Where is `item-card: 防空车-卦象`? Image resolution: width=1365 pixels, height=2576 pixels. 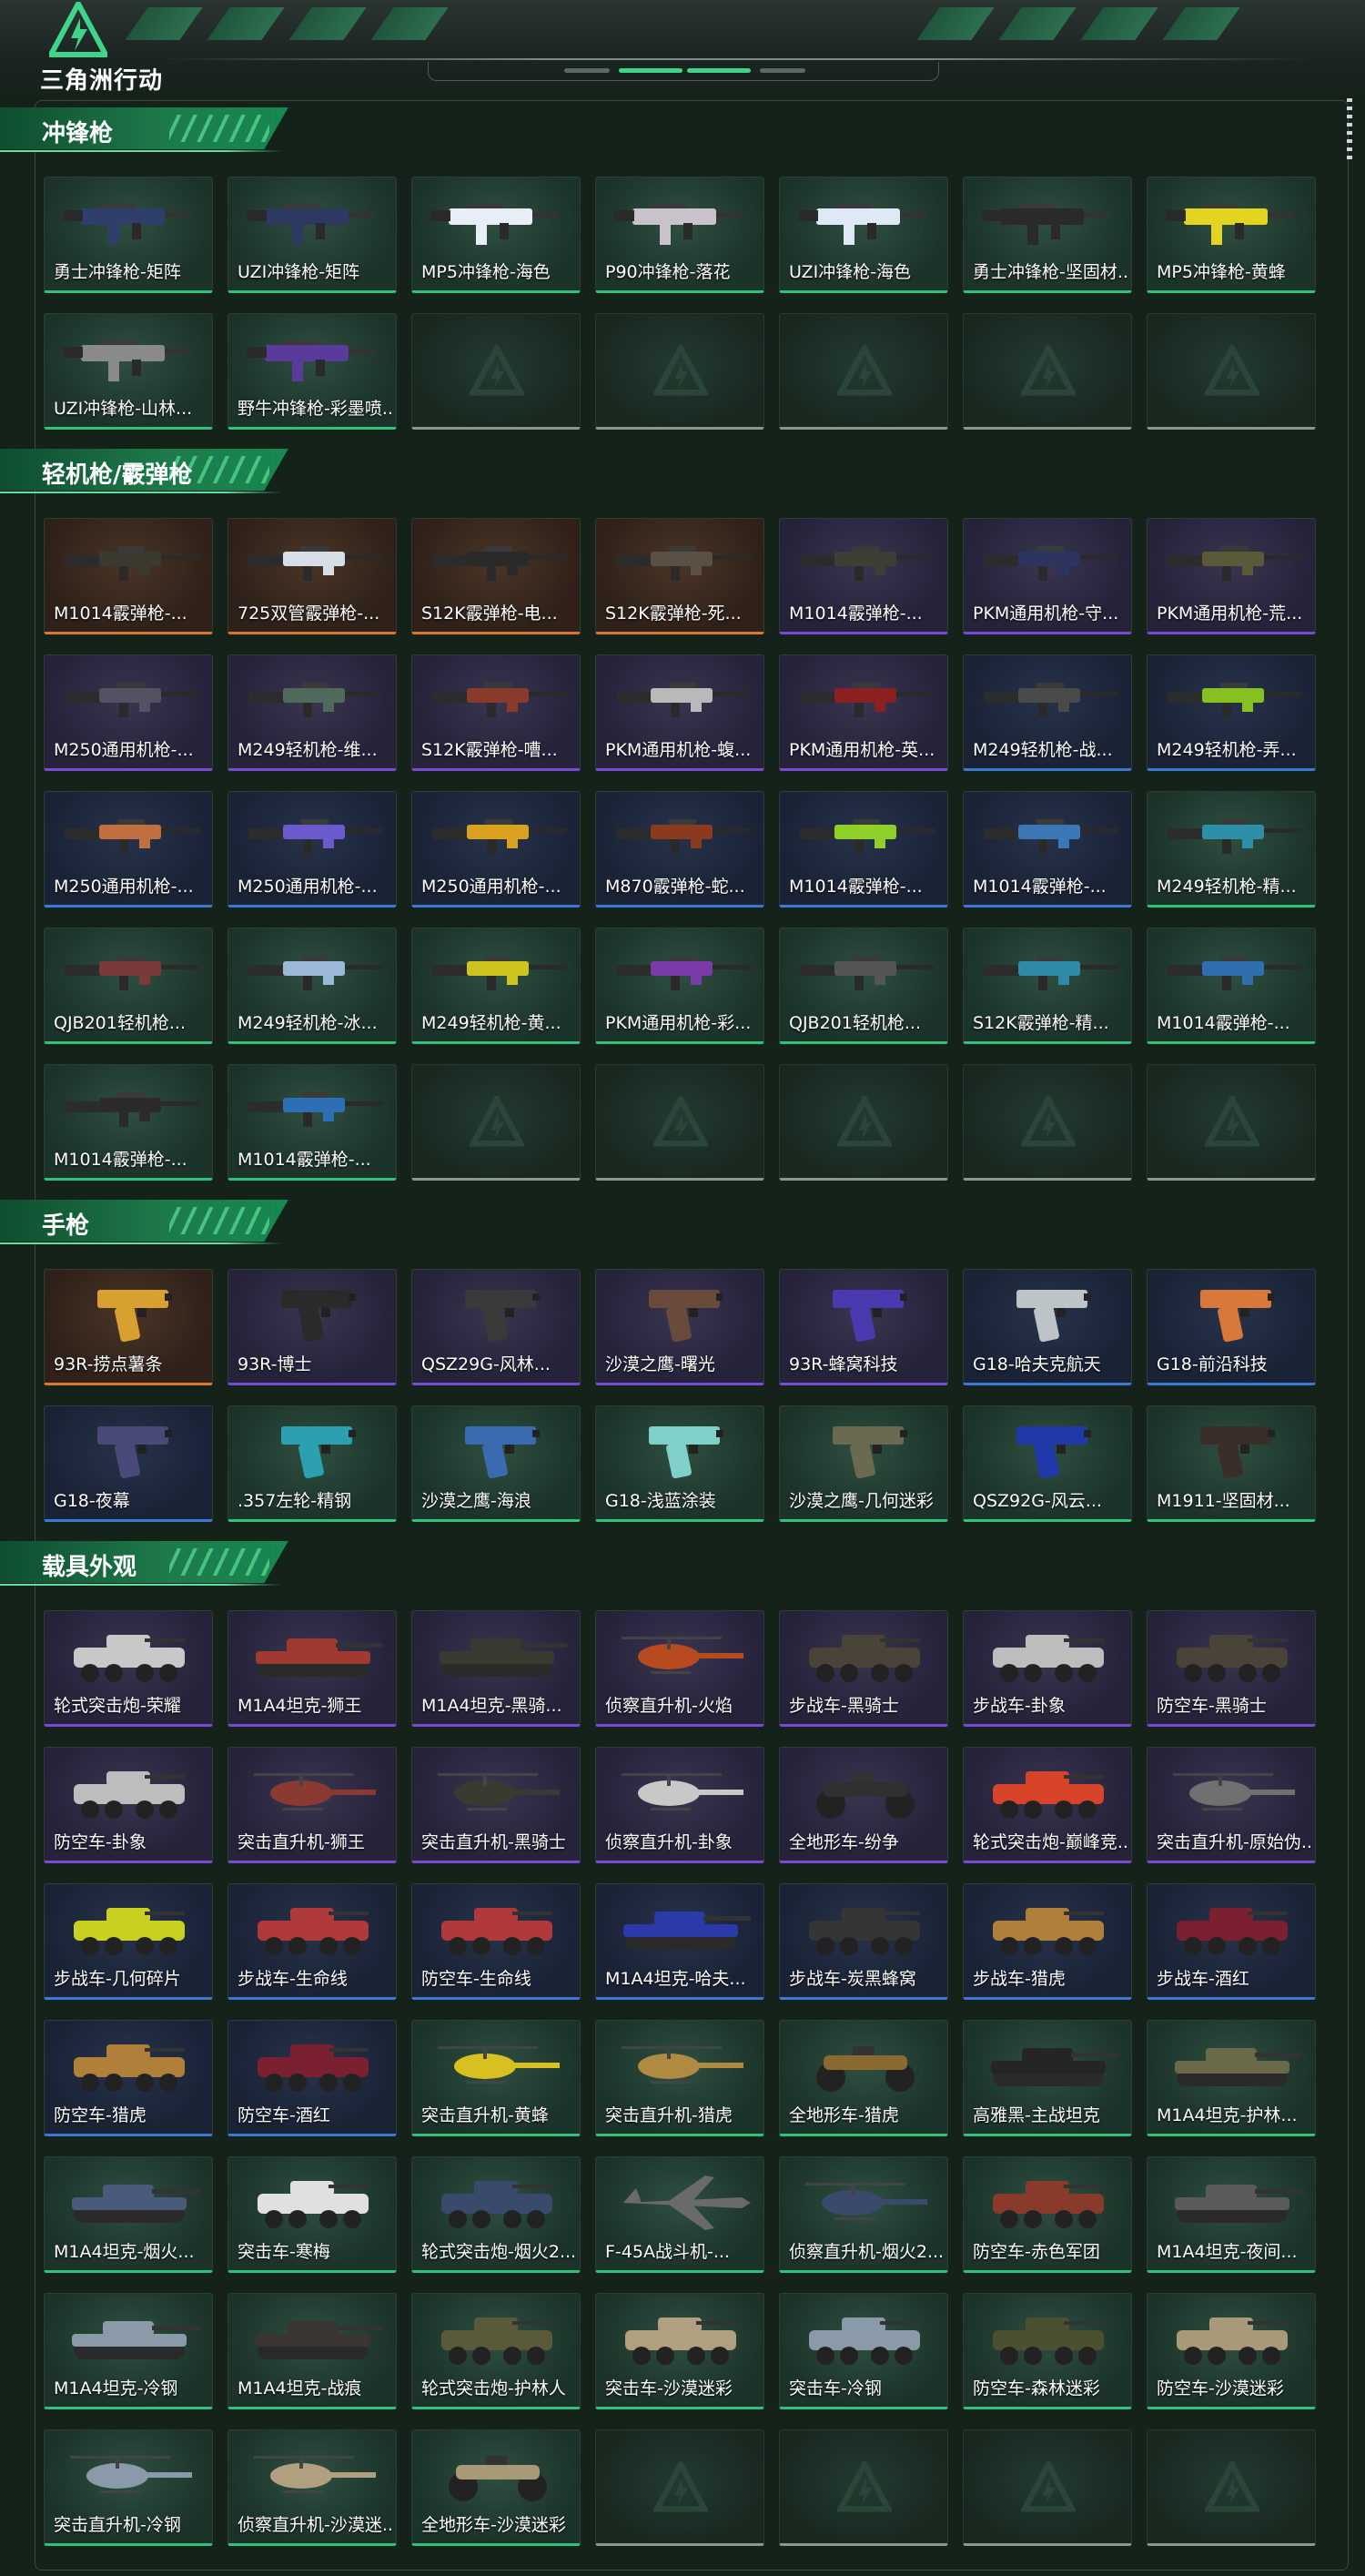 item-card: 防空车-卦象 is located at coordinates (128, 1805).